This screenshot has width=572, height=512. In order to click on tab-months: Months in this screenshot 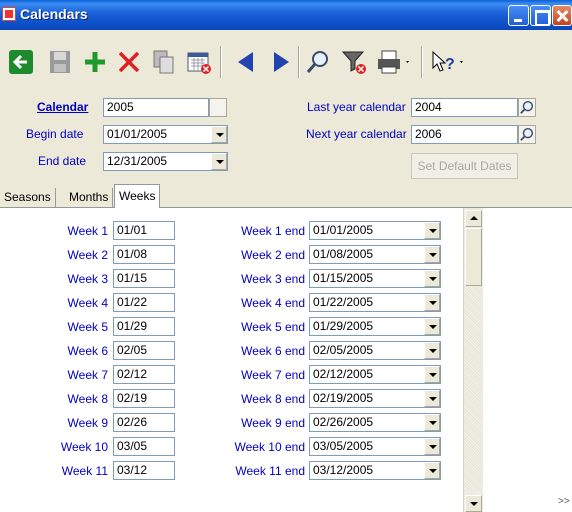, I will do `click(89, 198)`.